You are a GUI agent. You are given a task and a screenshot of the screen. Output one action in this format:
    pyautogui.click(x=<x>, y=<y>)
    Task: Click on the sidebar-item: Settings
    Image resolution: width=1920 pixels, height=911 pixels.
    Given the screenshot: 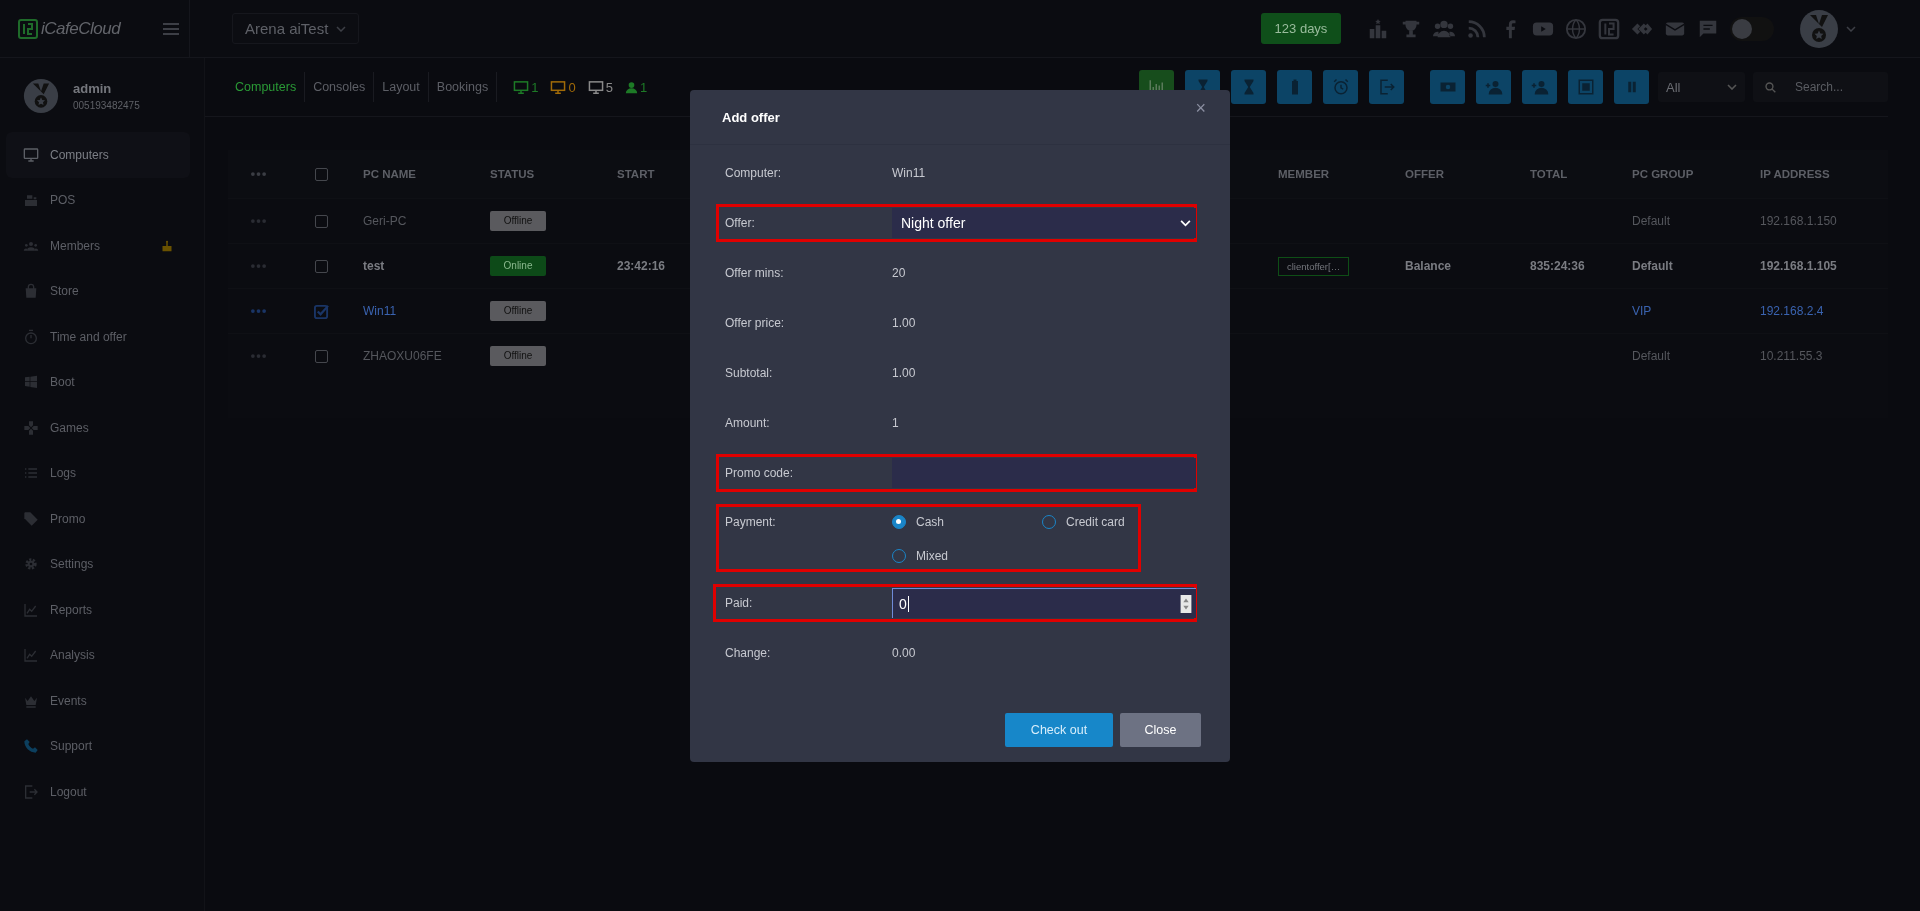 What is the action you would take?
    pyautogui.click(x=98, y=564)
    